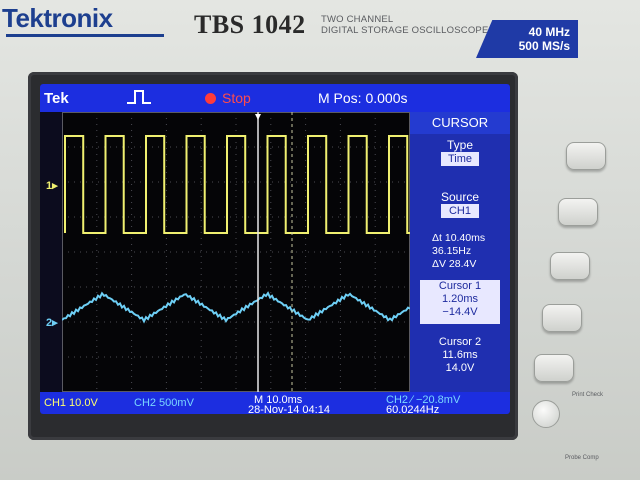 The width and height of the screenshot is (640, 480). I want to click on source-value: CH1, so click(460, 211).